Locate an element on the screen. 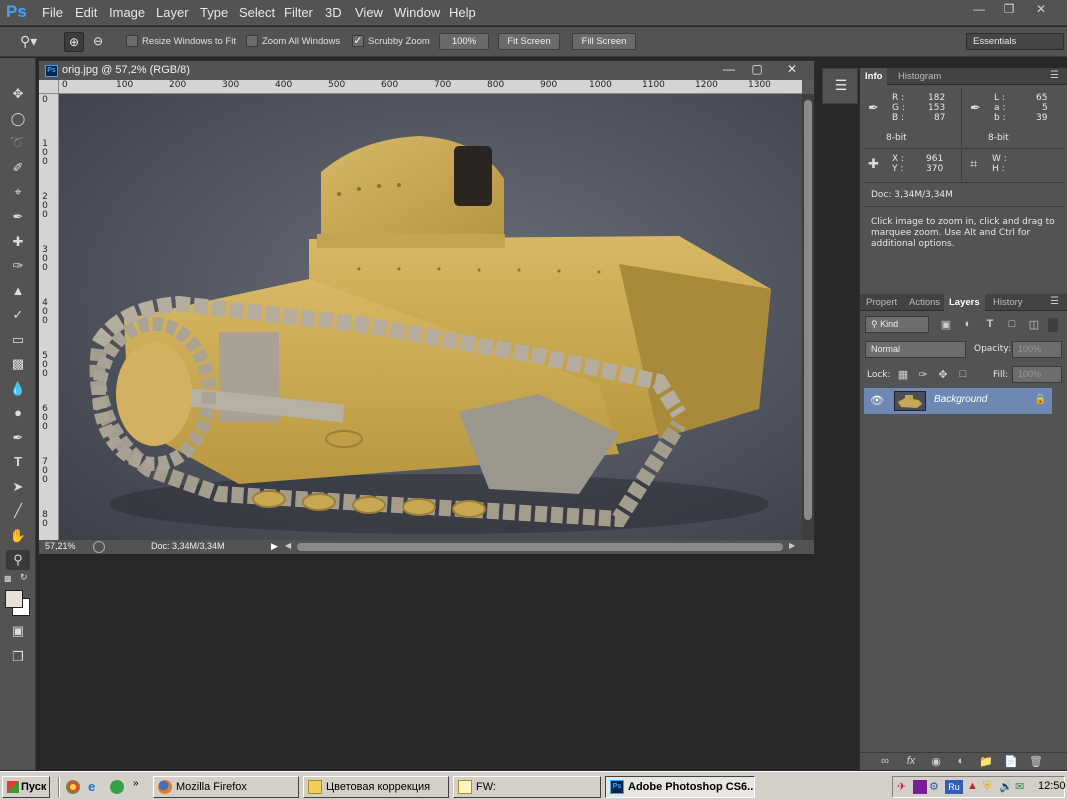  tool-presets-icon: ☰ is located at coordinates (841, 87).